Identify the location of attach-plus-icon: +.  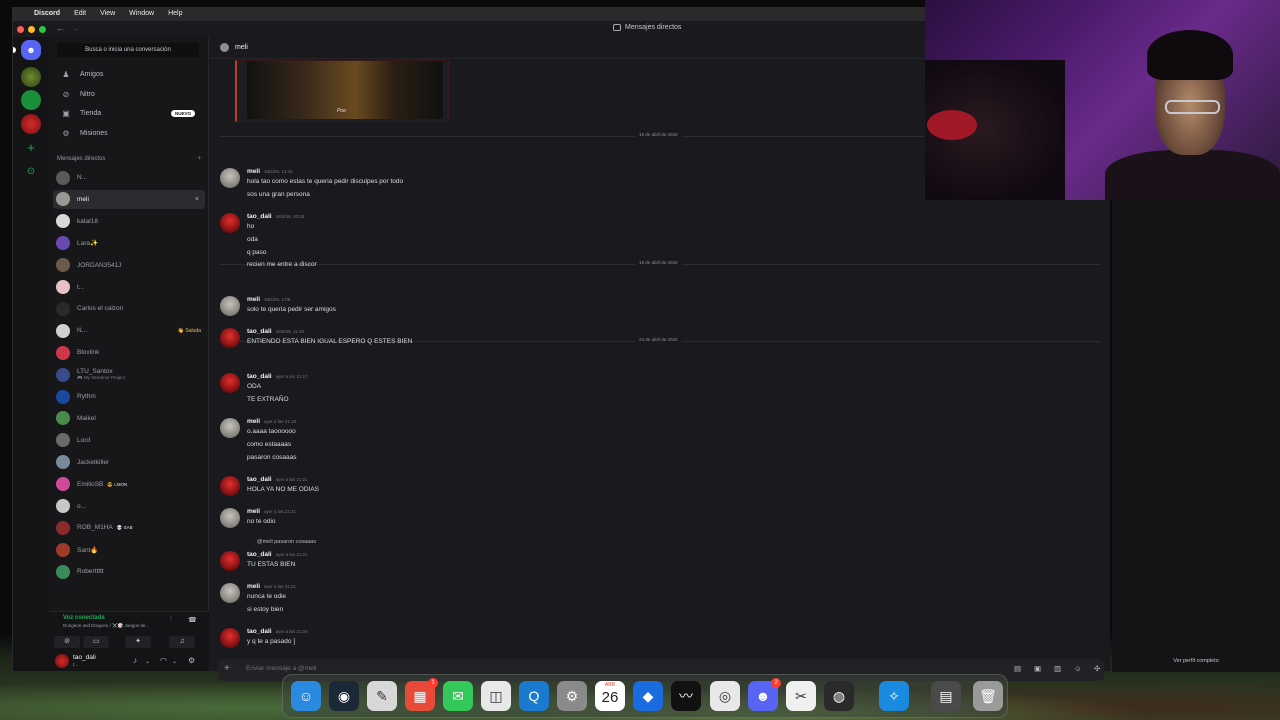
(227, 668).